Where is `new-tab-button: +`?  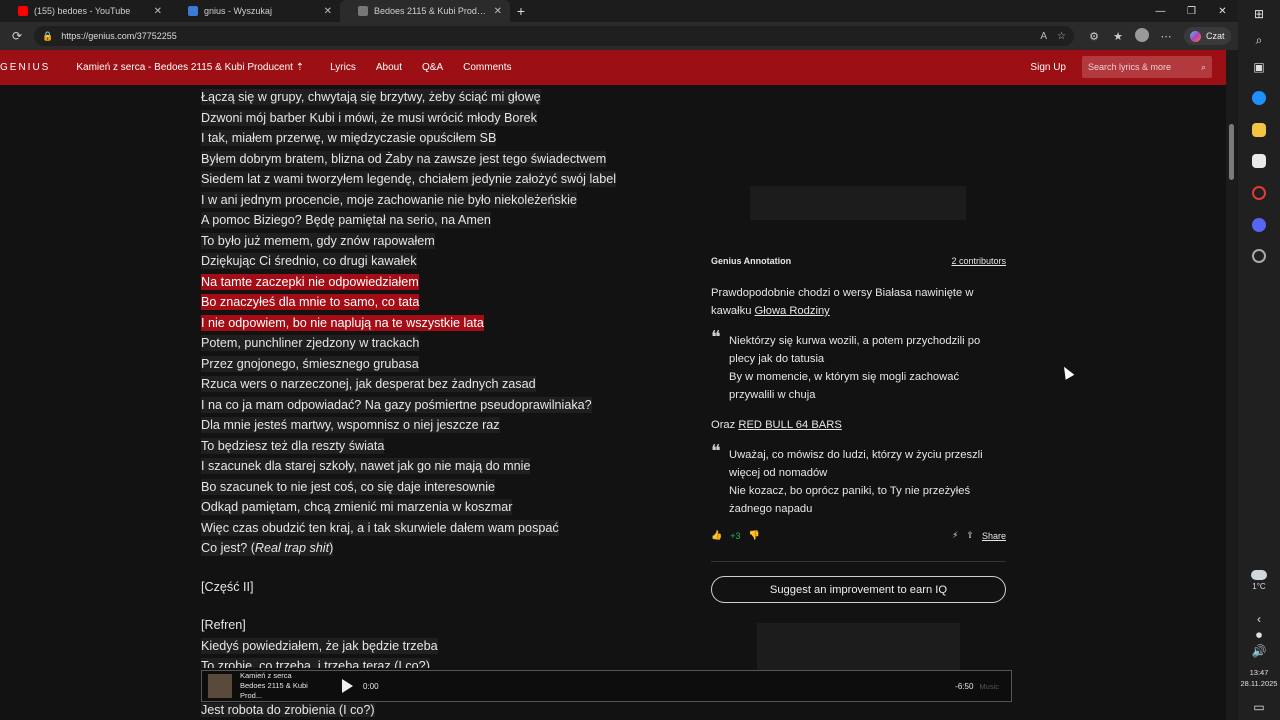 new-tab-button: + is located at coordinates (521, 11).